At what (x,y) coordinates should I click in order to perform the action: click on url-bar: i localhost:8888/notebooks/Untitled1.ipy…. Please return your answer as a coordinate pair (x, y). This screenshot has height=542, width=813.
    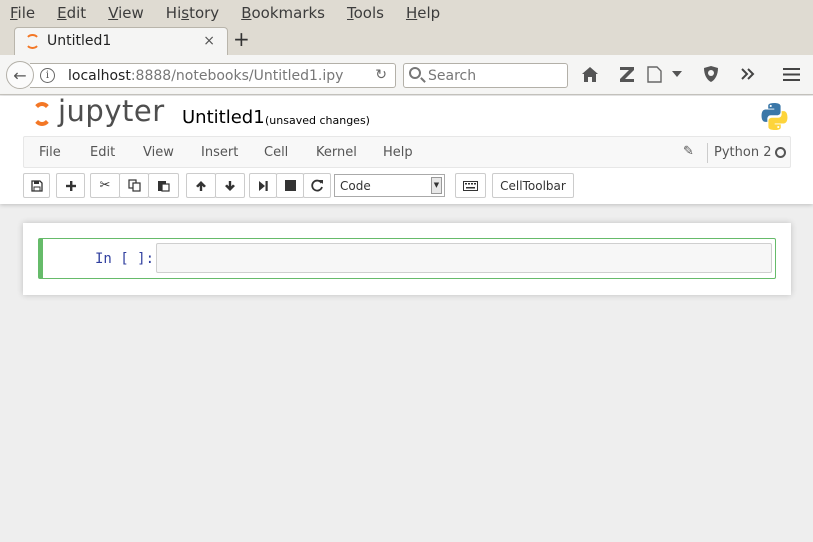
    Looking at the image, I should click on (213, 75).